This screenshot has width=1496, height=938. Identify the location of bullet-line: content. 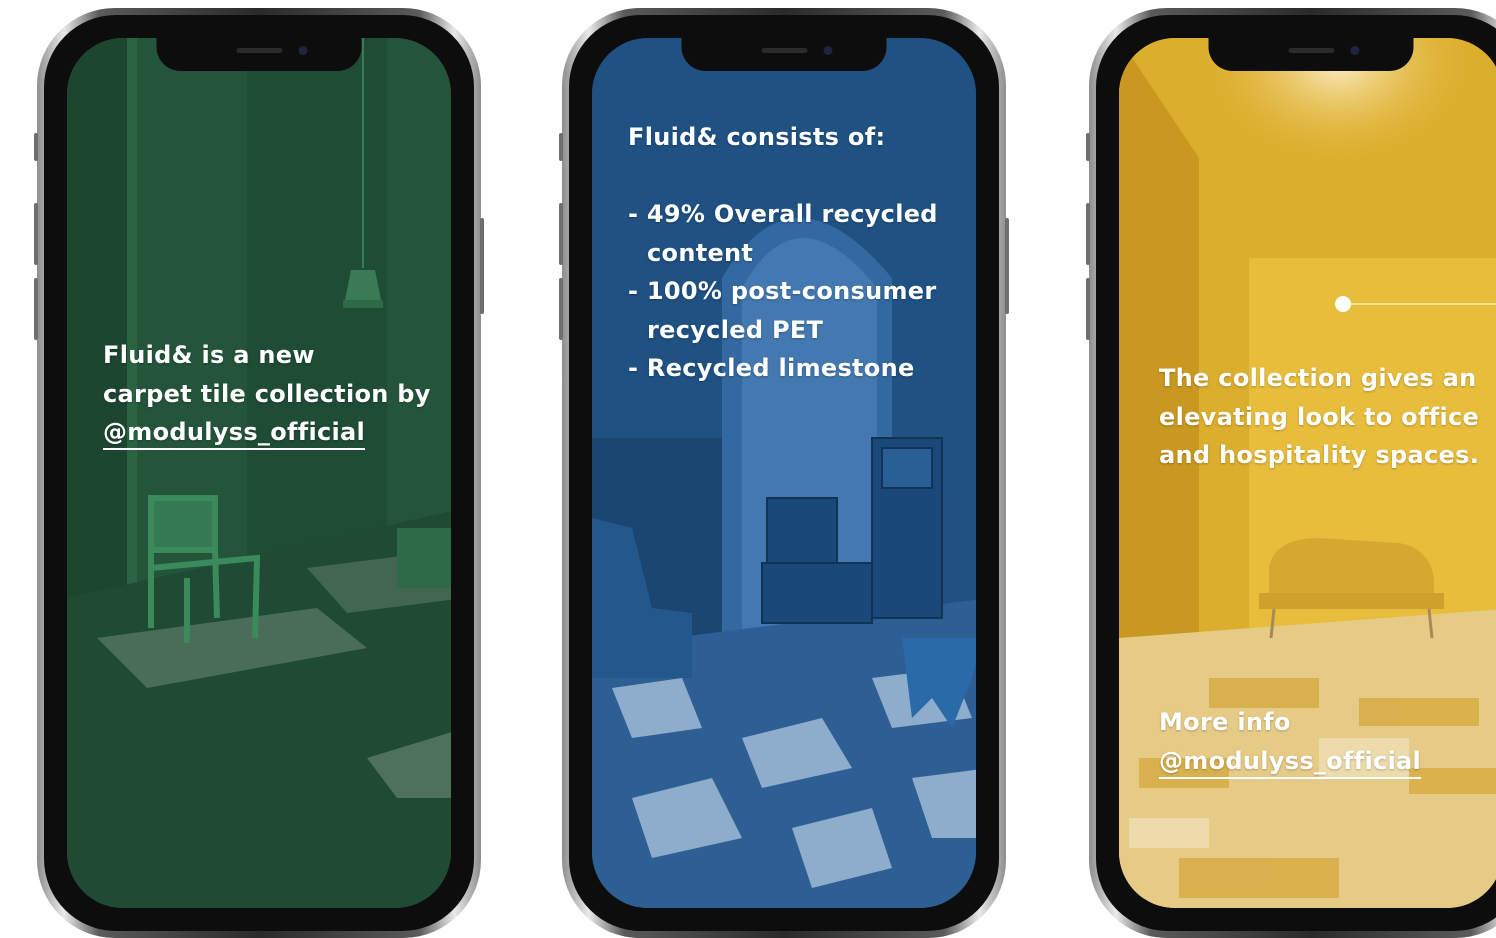
(700, 252).